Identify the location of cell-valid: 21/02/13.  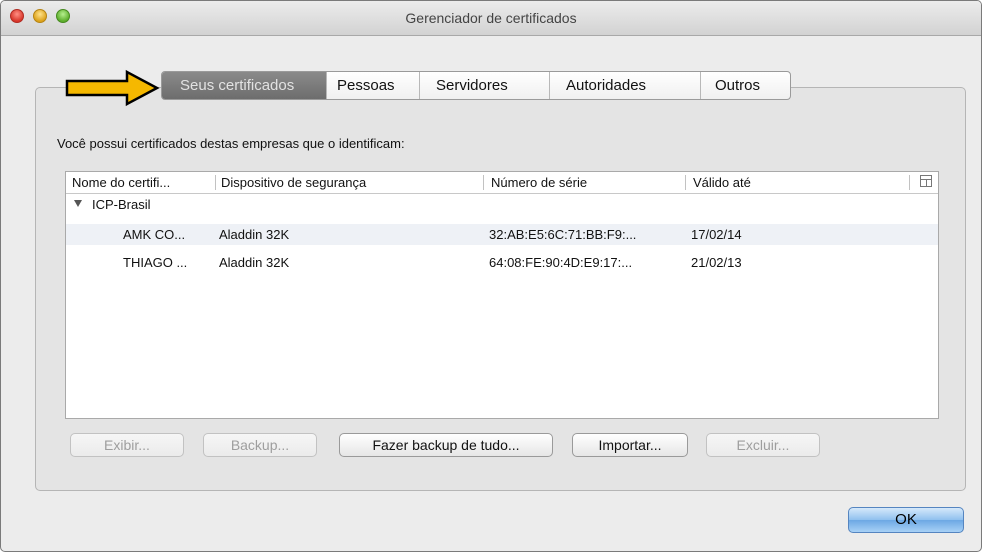
(716, 262).